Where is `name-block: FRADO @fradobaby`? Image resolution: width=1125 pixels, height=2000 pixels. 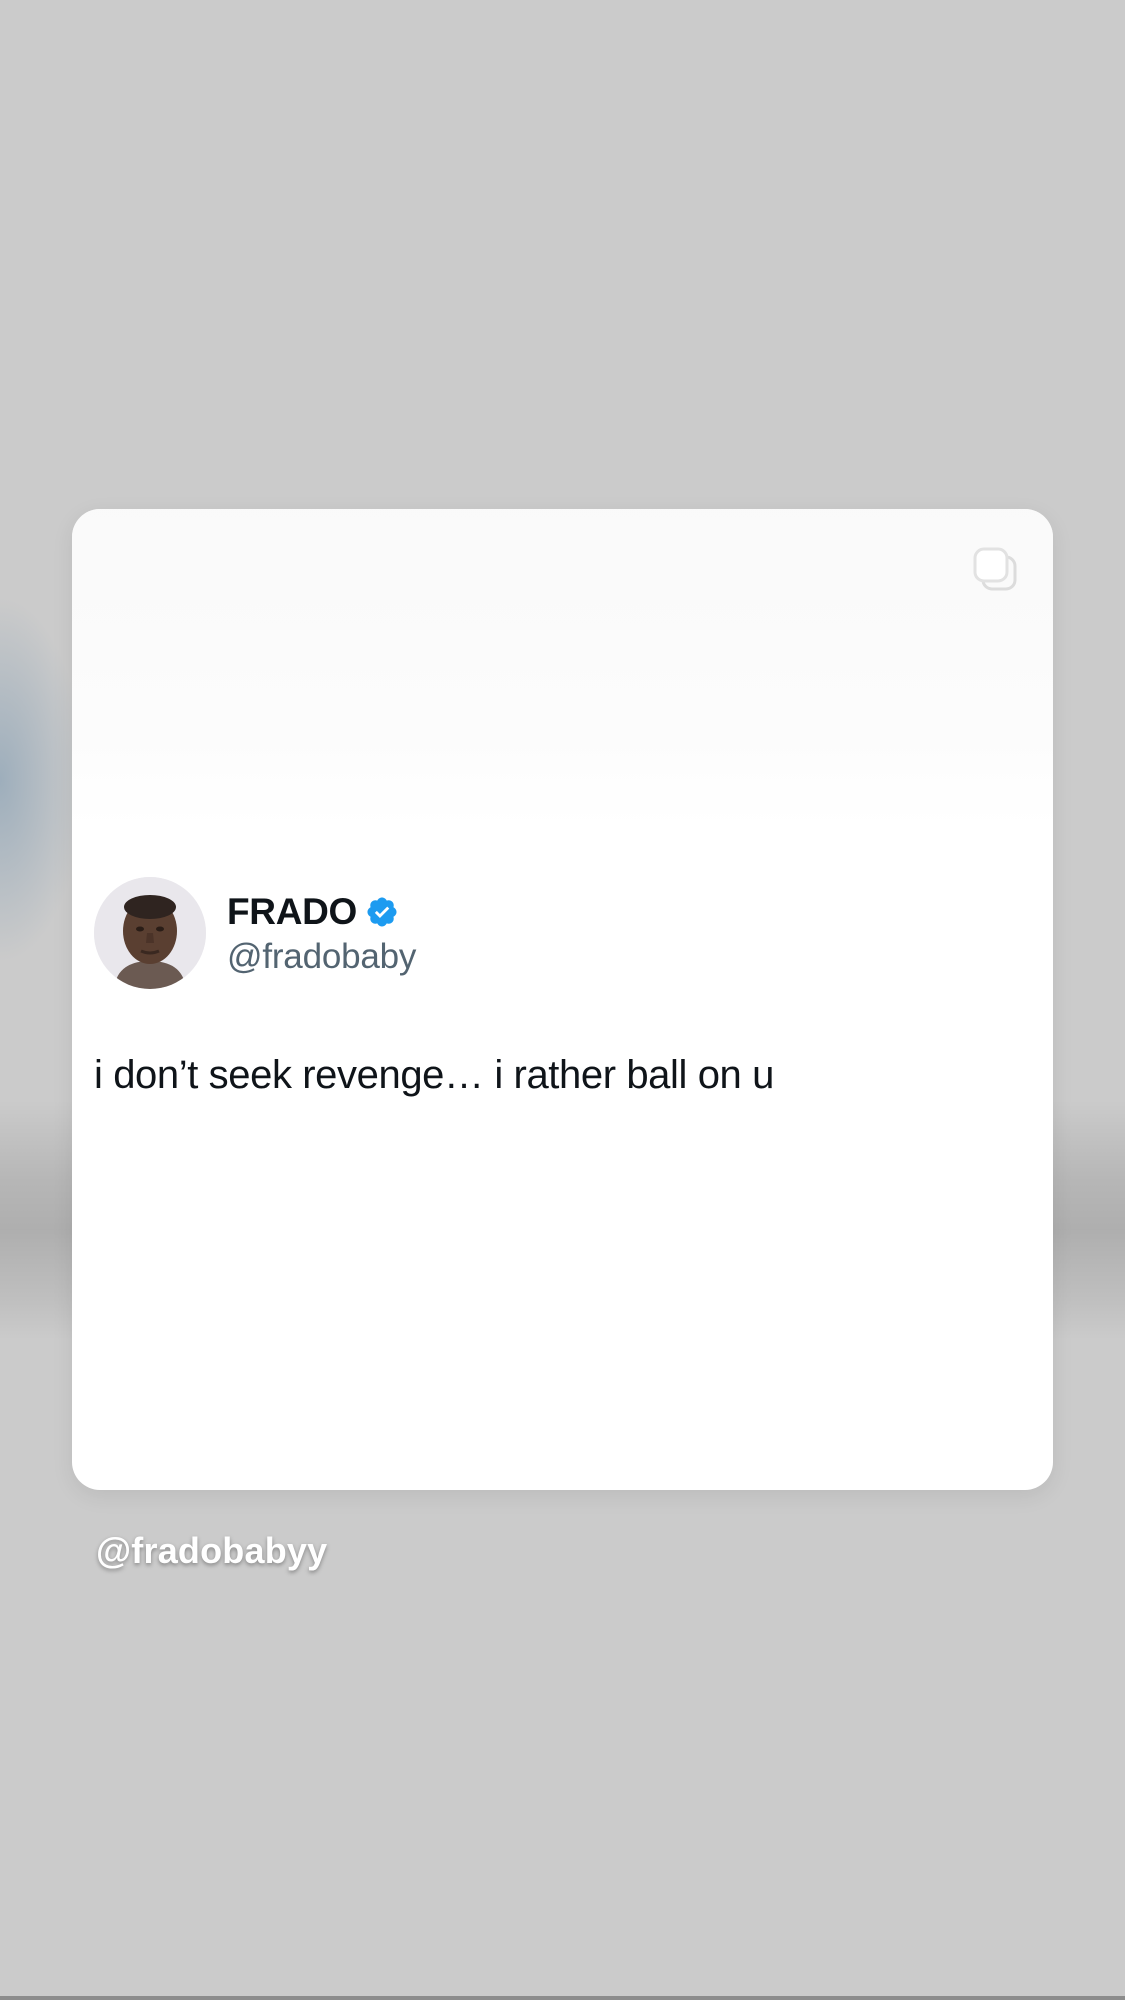 name-block: FRADO @fradobaby is located at coordinates (321, 933).